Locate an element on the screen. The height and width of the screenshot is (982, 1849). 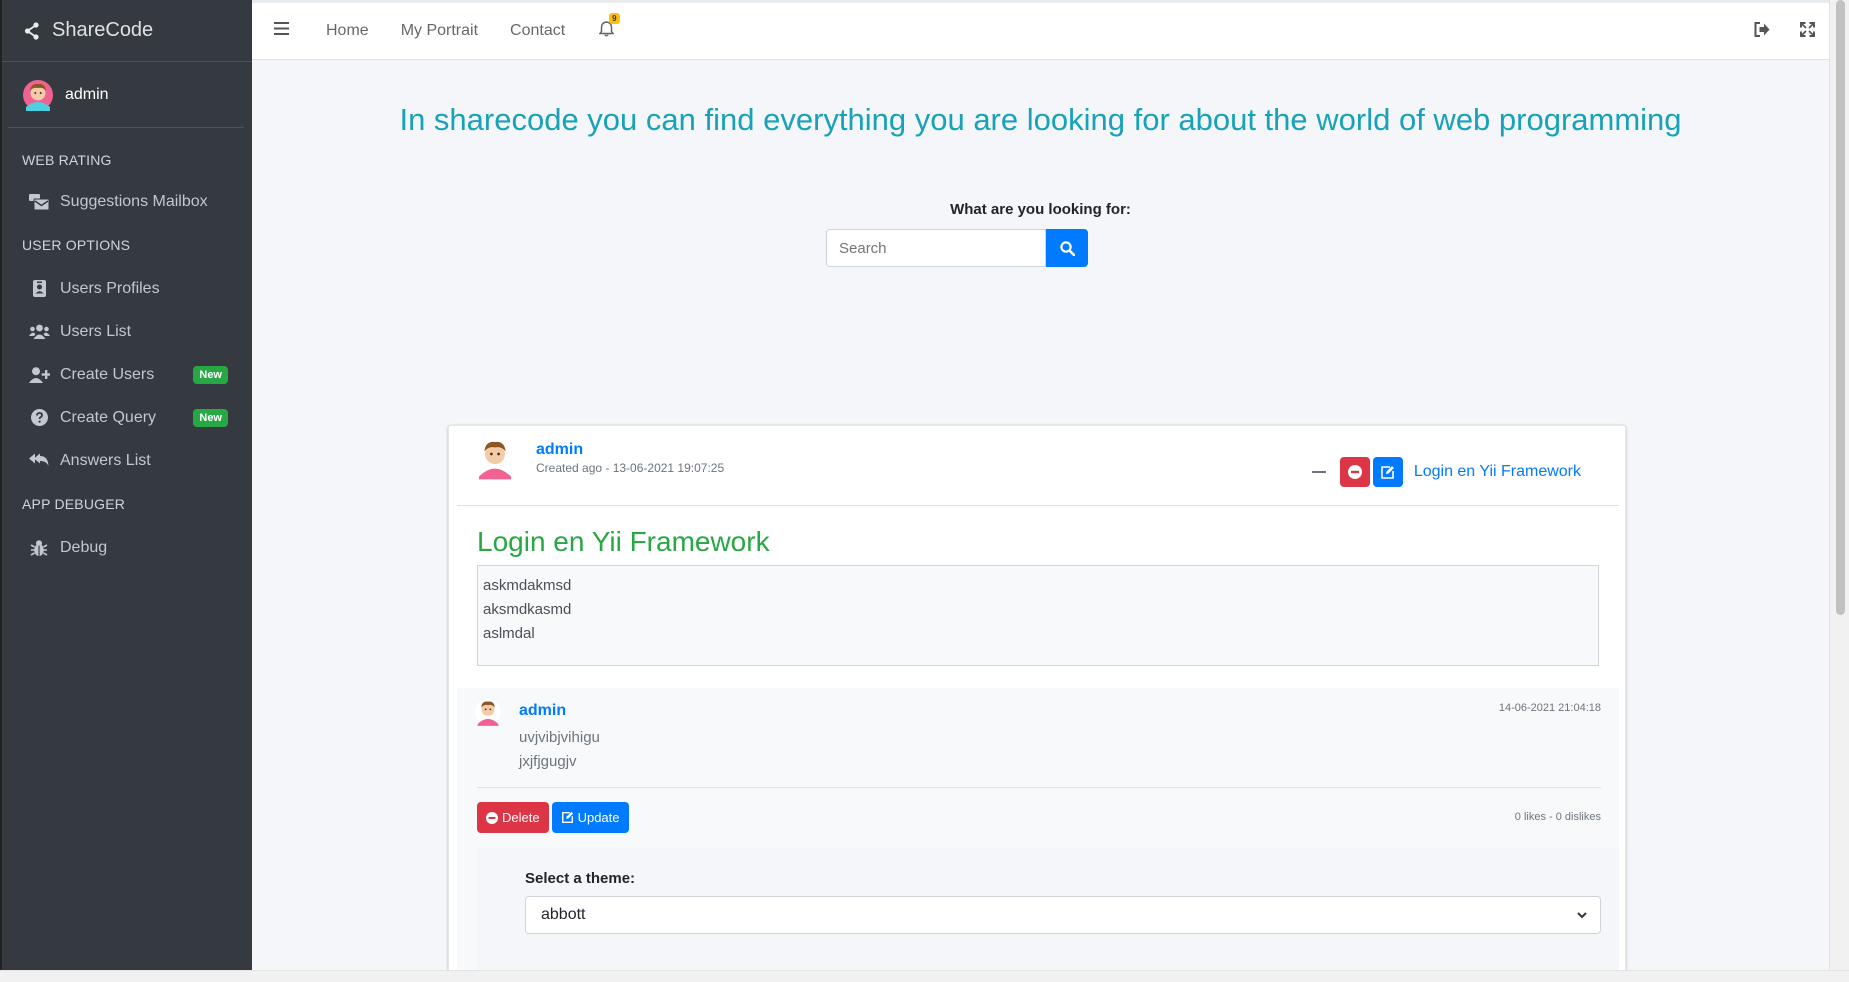
reply-all-icon is located at coordinates (39, 460).